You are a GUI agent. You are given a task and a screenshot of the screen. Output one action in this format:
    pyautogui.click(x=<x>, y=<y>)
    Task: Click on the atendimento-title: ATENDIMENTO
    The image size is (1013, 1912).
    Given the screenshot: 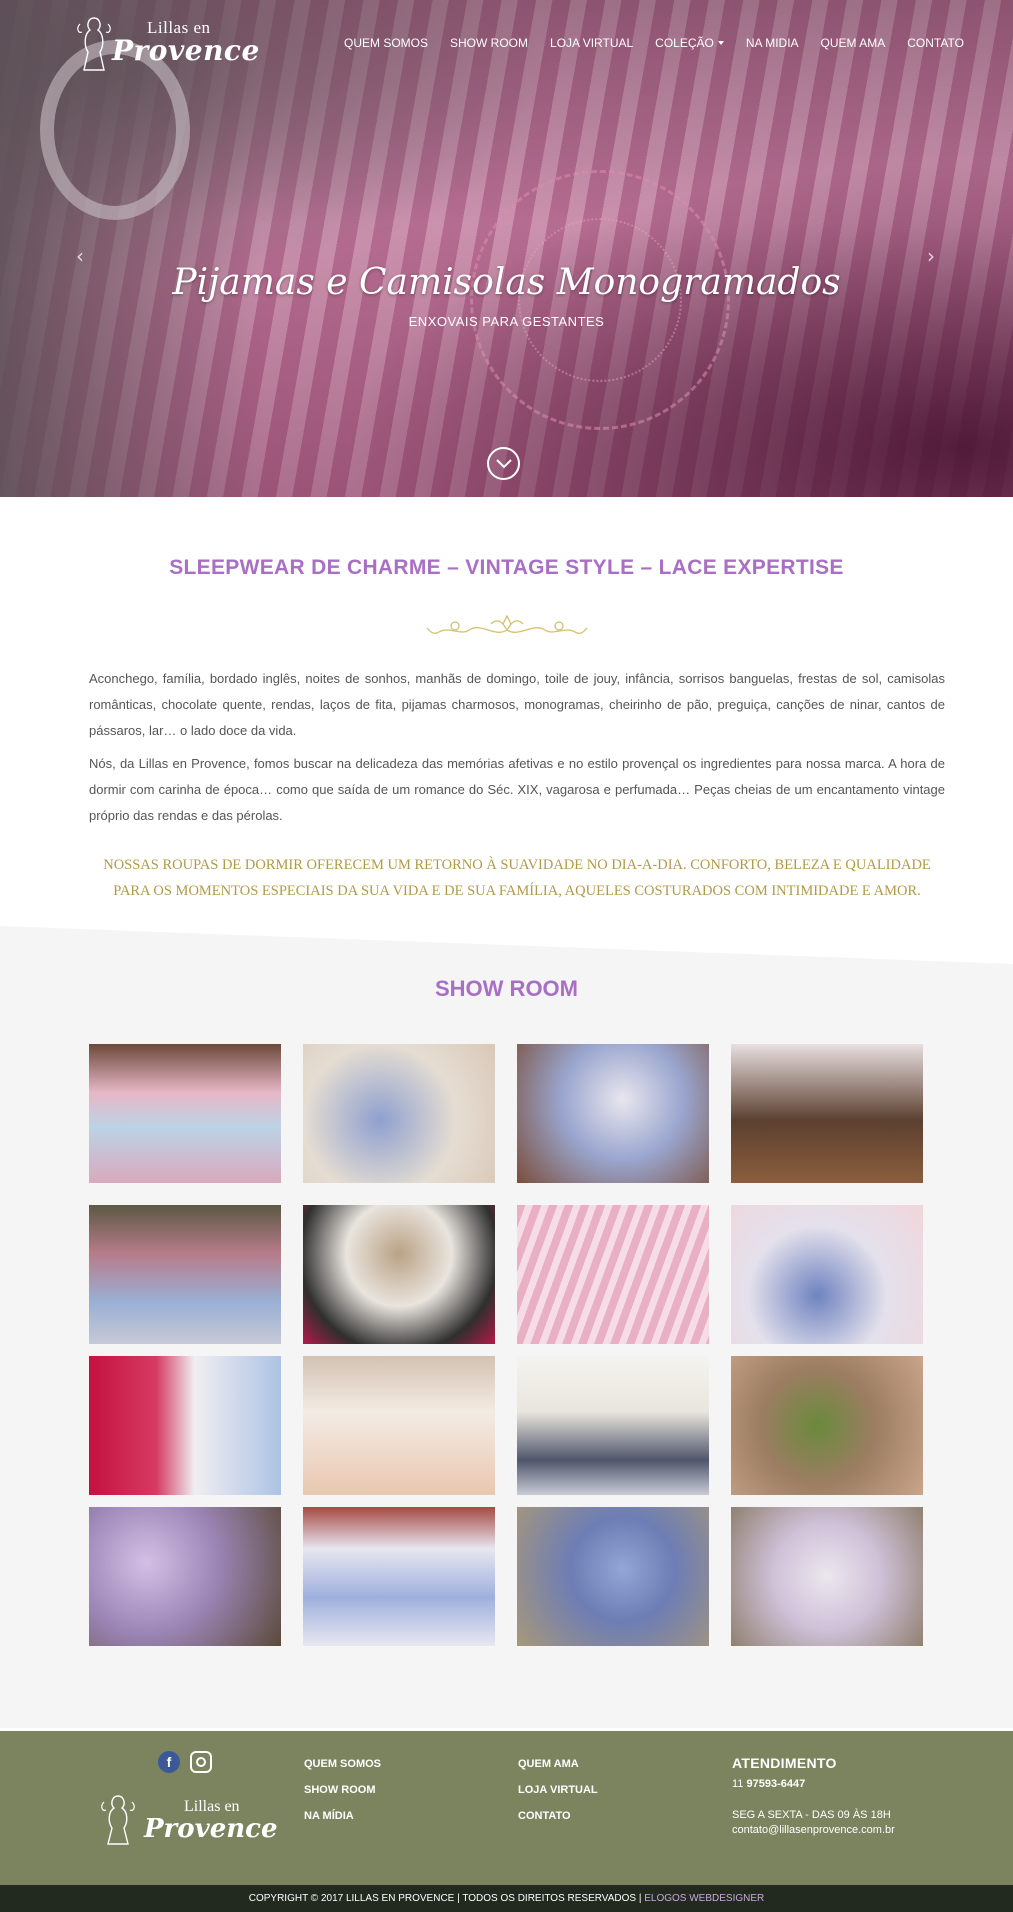 What is the action you would take?
    pyautogui.click(x=784, y=1763)
    